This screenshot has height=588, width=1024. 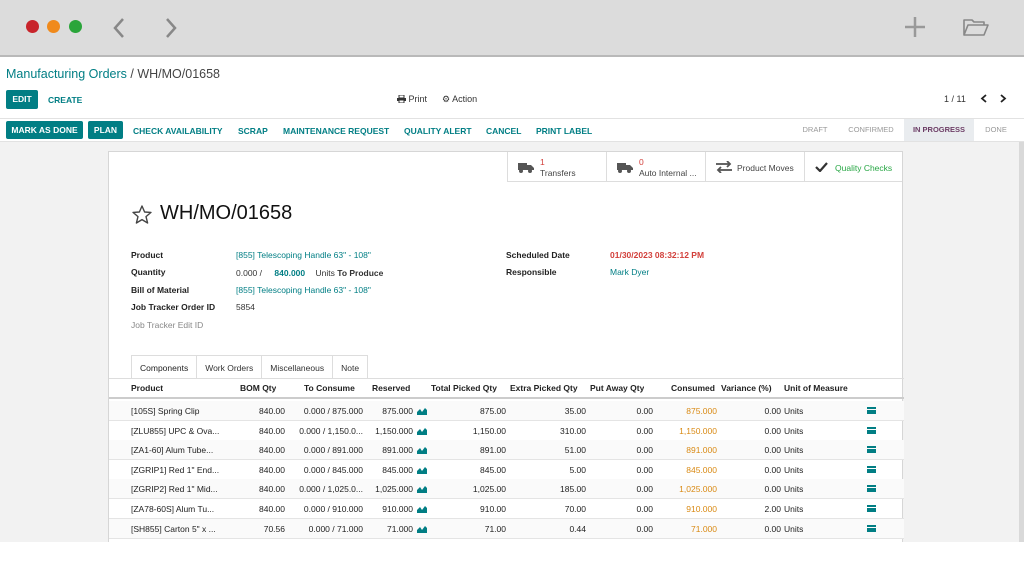 I want to click on tab-components: Components, so click(x=164, y=367).